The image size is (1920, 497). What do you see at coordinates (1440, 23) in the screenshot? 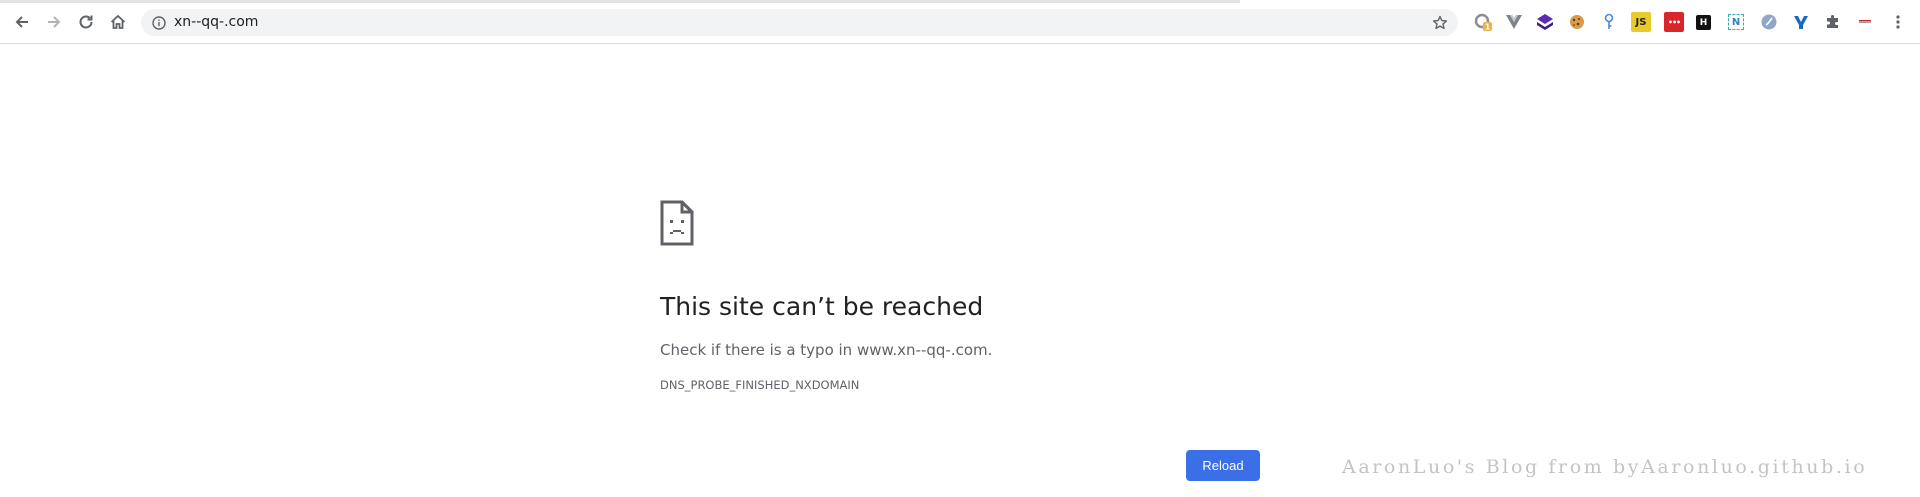
I see `bookmark-star-icon` at bounding box center [1440, 23].